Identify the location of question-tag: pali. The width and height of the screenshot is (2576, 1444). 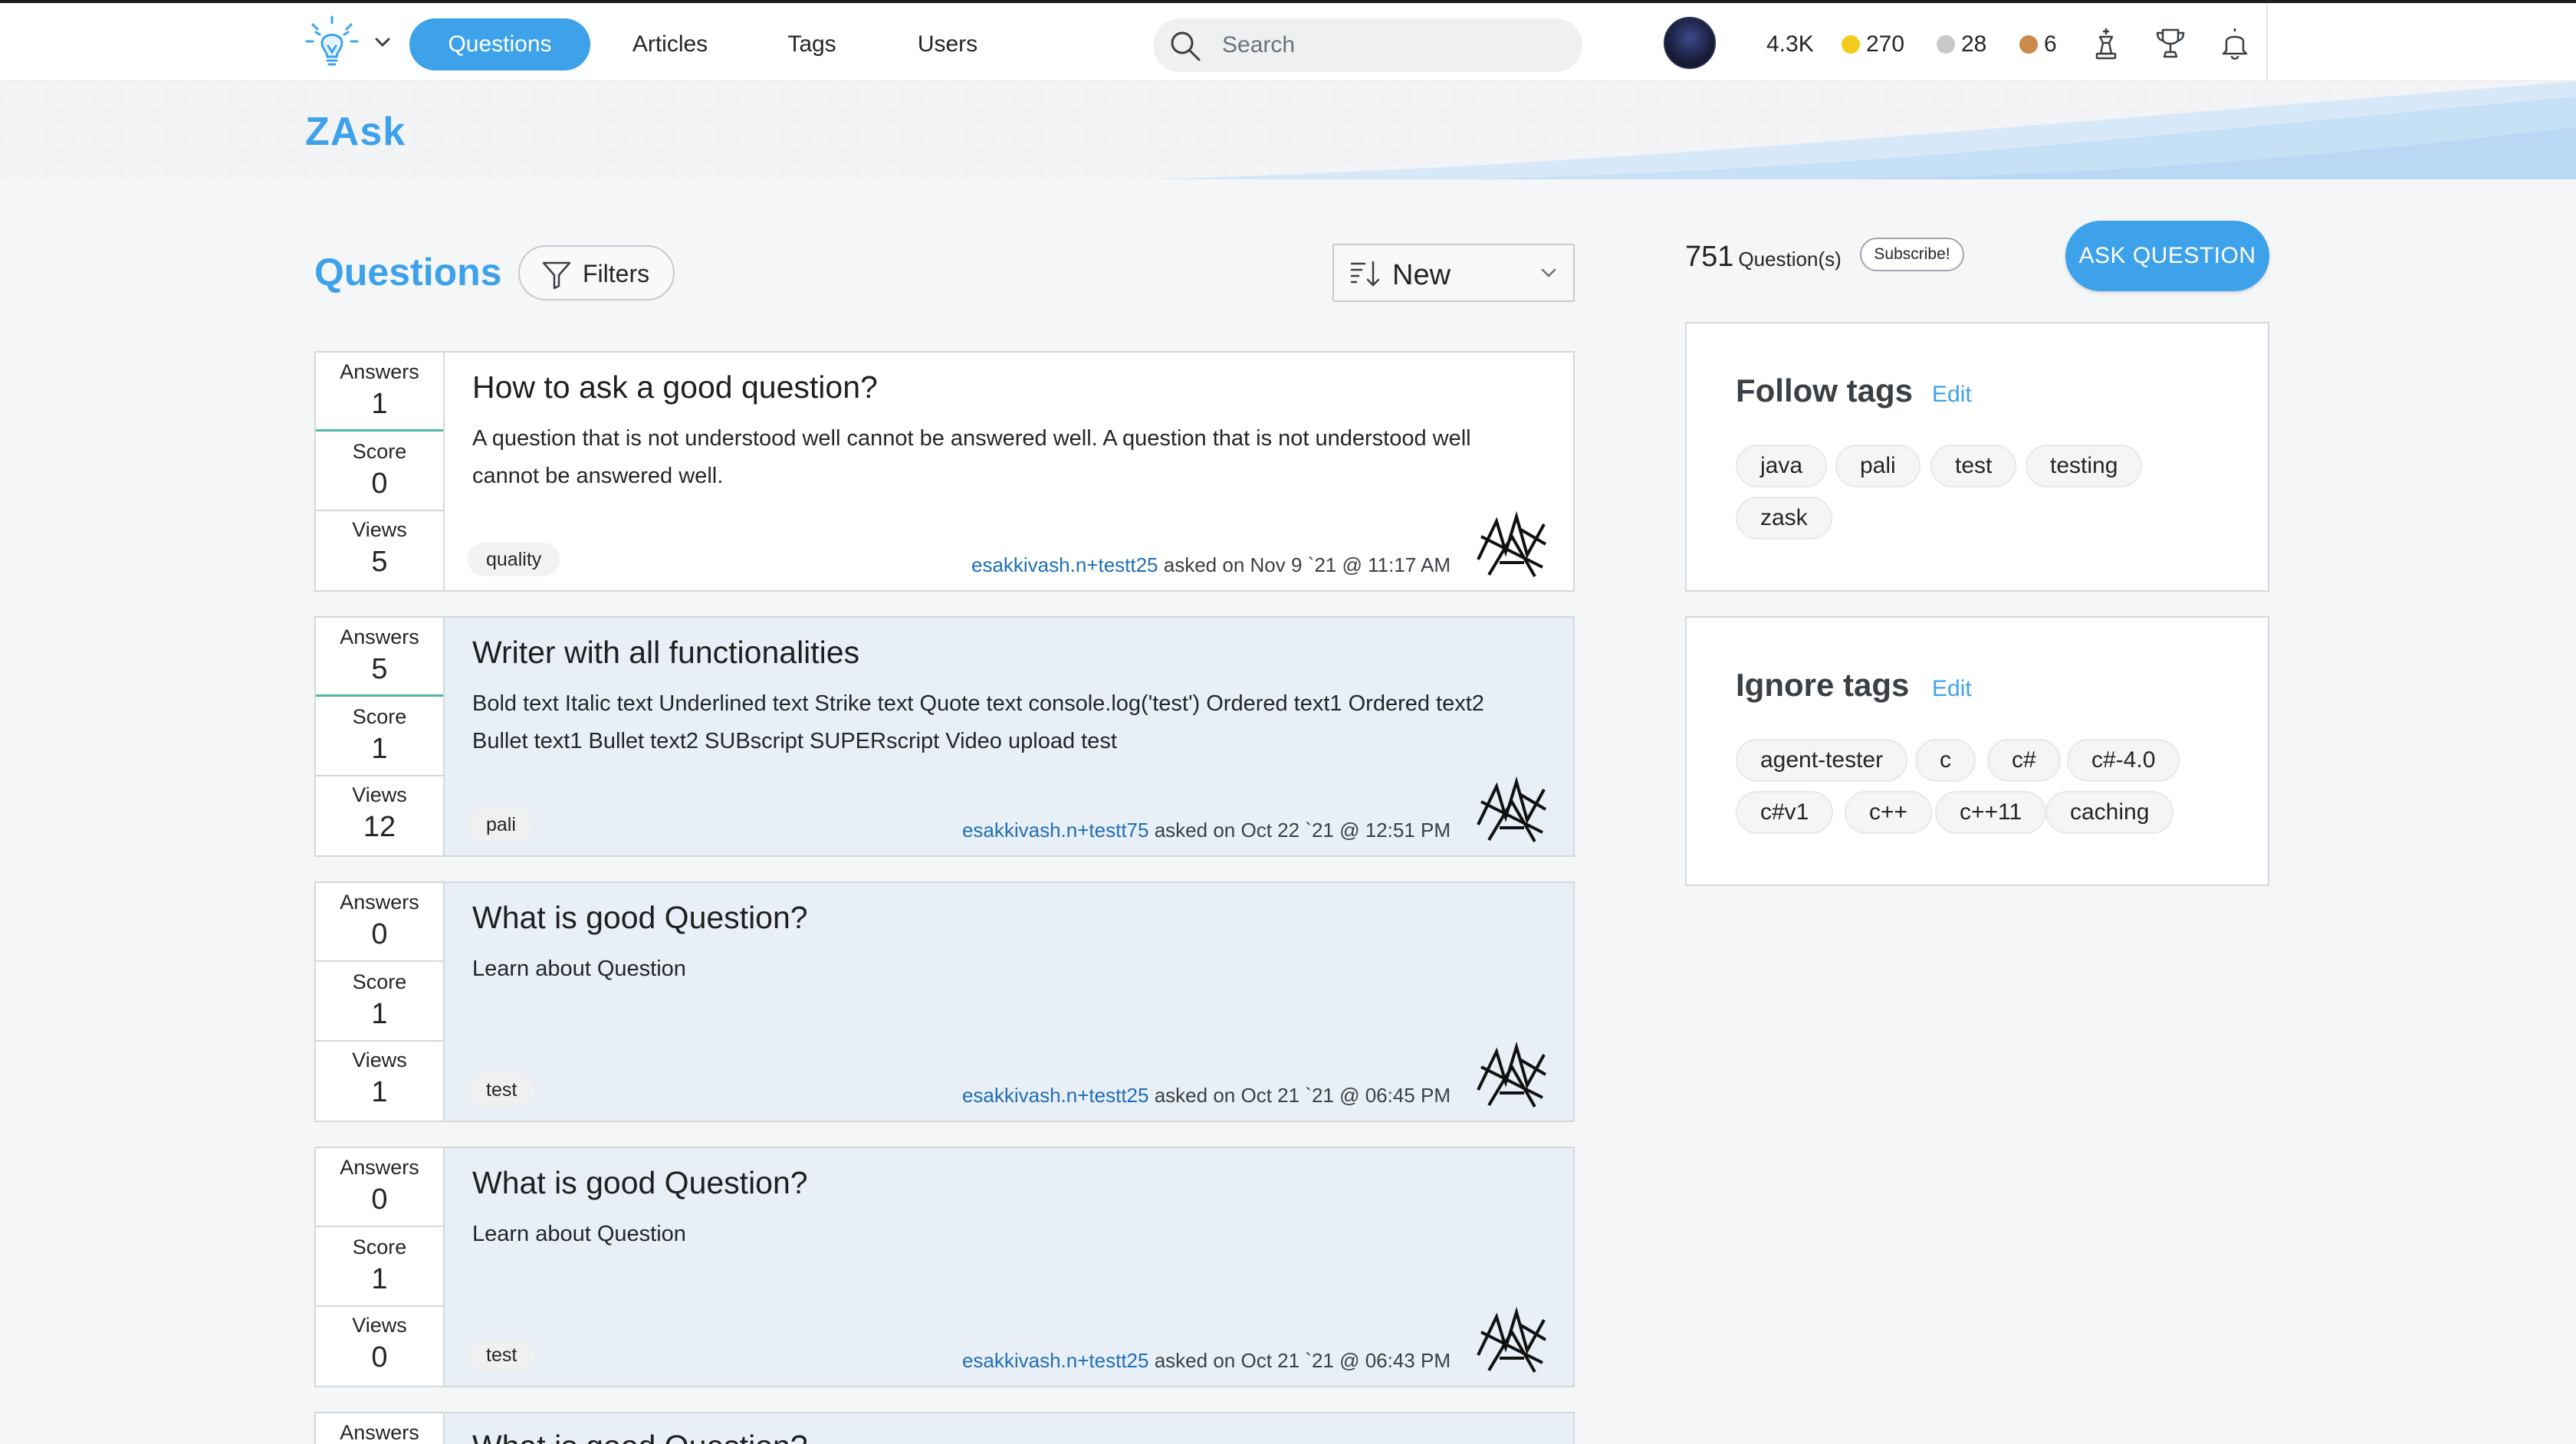
(501, 825).